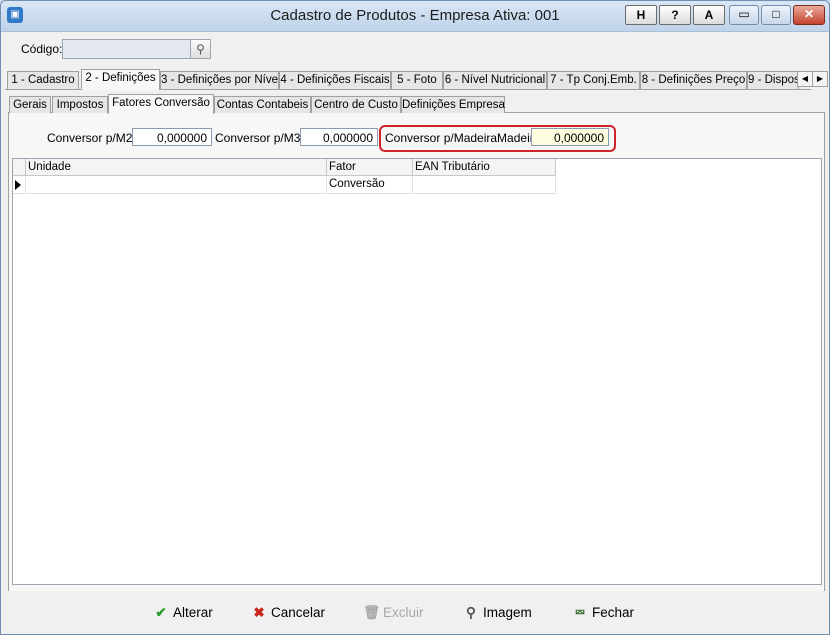  I want to click on tab-definicoes: 2 - Definições, so click(120, 79).